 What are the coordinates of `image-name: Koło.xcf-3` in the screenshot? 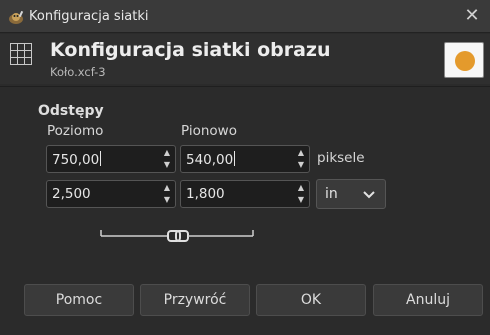 It's located at (78, 72).